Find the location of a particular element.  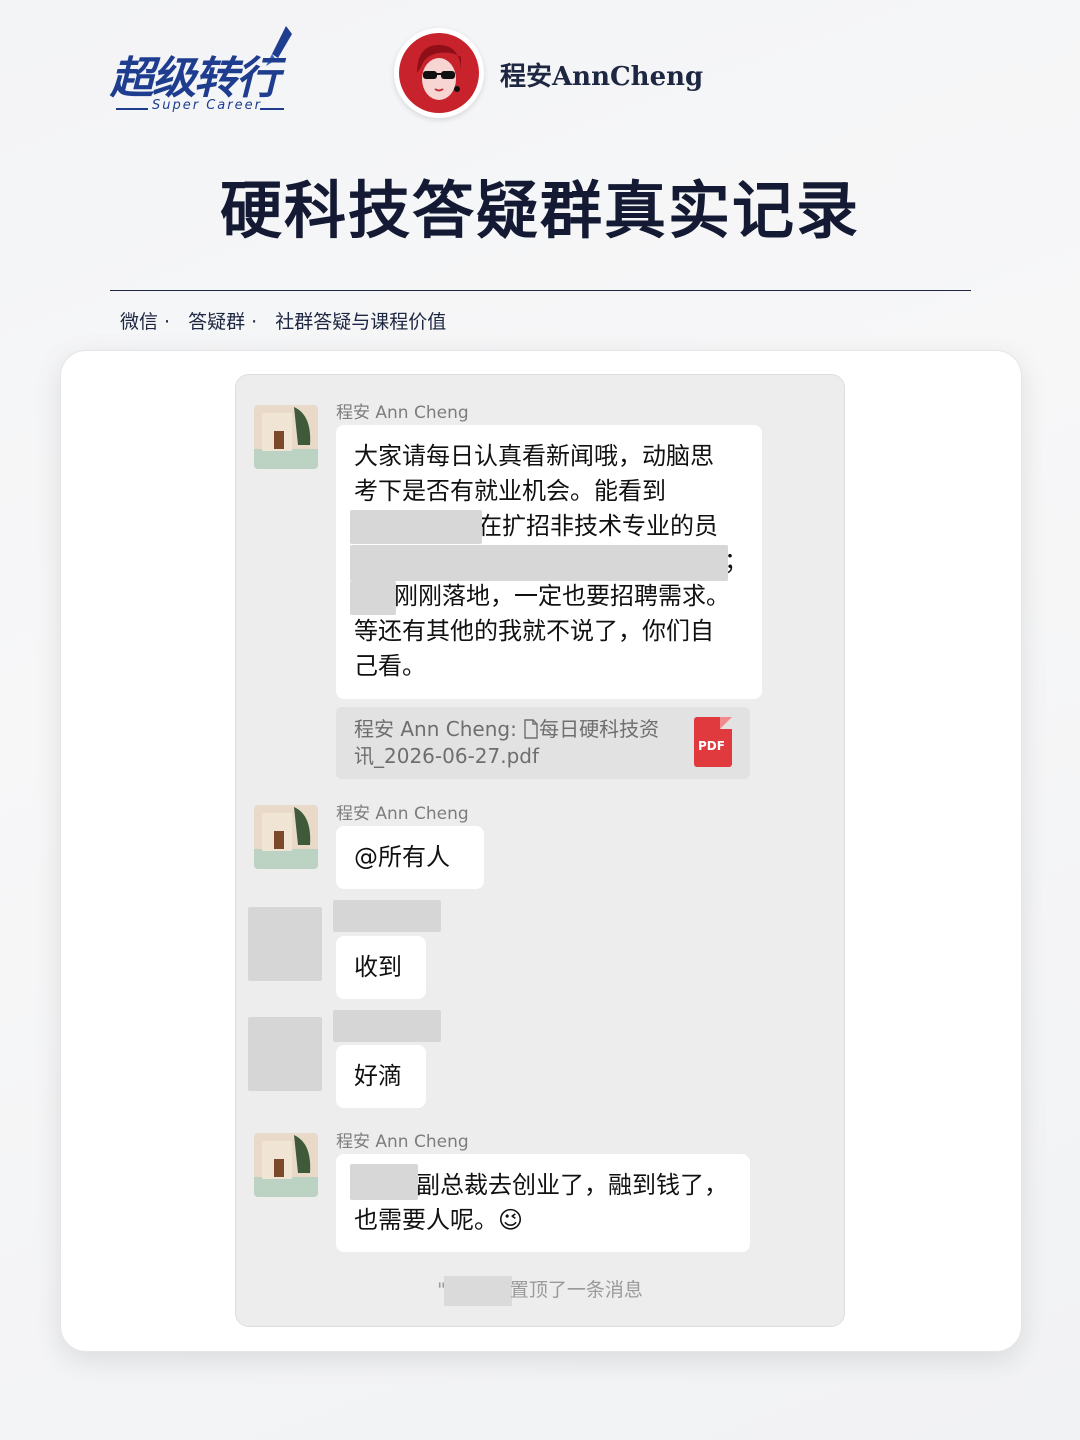

message-line: 己看。 is located at coordinates (390, 666).